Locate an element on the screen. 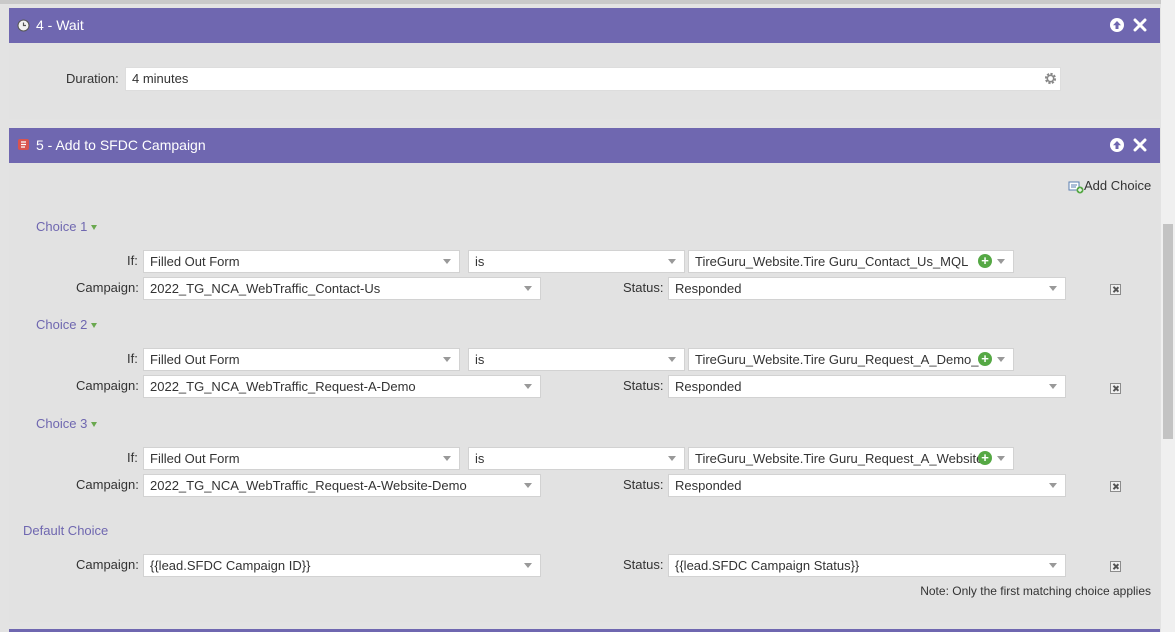 The height and width of the screenshot is (632, 1175). scrollbar-track is located at coordinates (1168, 316).